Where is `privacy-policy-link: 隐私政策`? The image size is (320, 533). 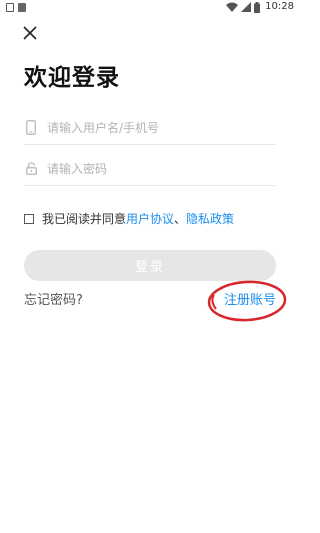
privacy-policy-link: 隐私政策 is located at coordinates (210, 218).